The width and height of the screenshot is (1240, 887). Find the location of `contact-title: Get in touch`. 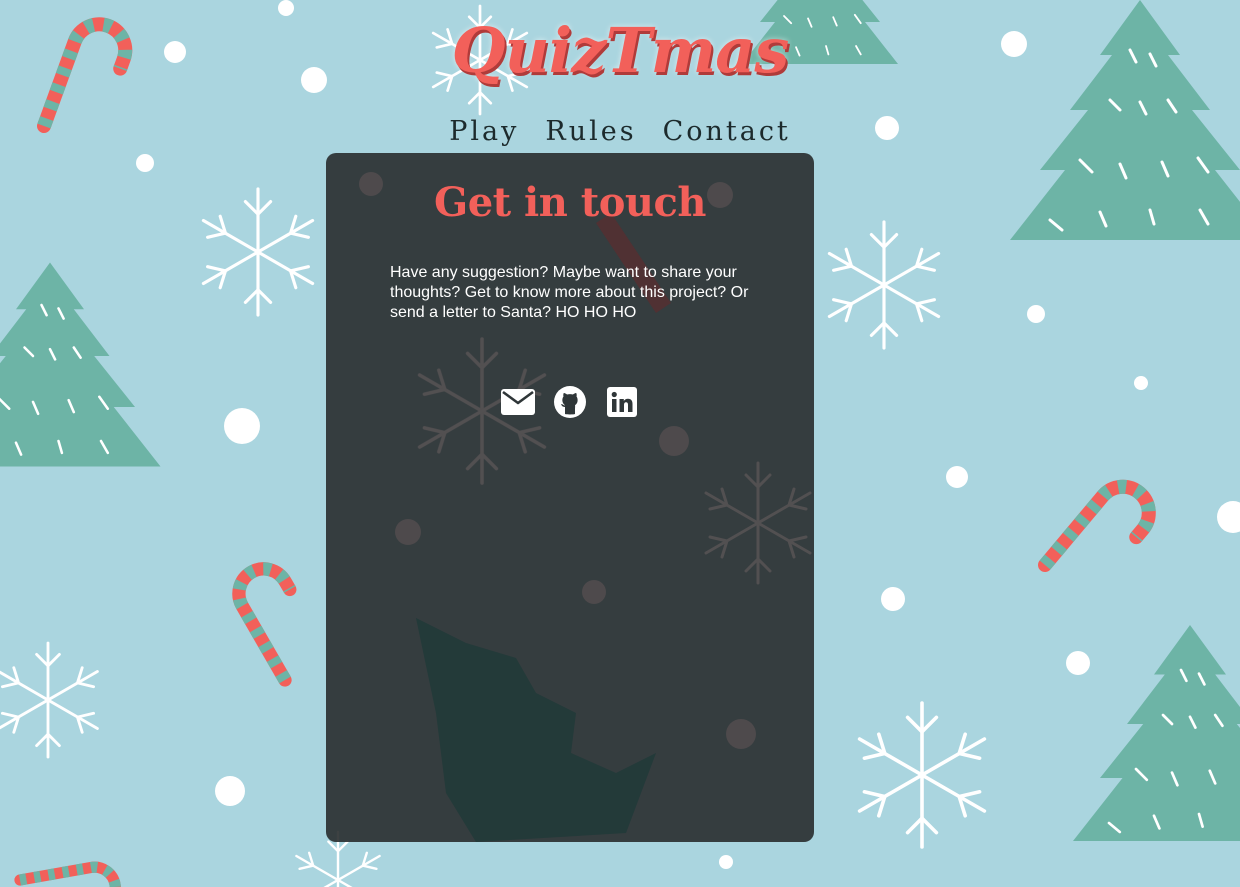

contact-title: Get in touch is located at coordinates (570, 202).